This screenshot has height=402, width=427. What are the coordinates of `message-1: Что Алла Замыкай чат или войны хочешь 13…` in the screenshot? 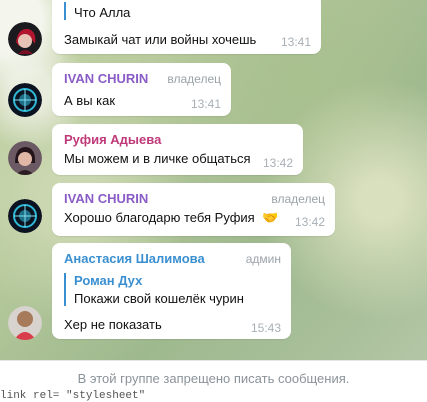 It's located at (213, 30).